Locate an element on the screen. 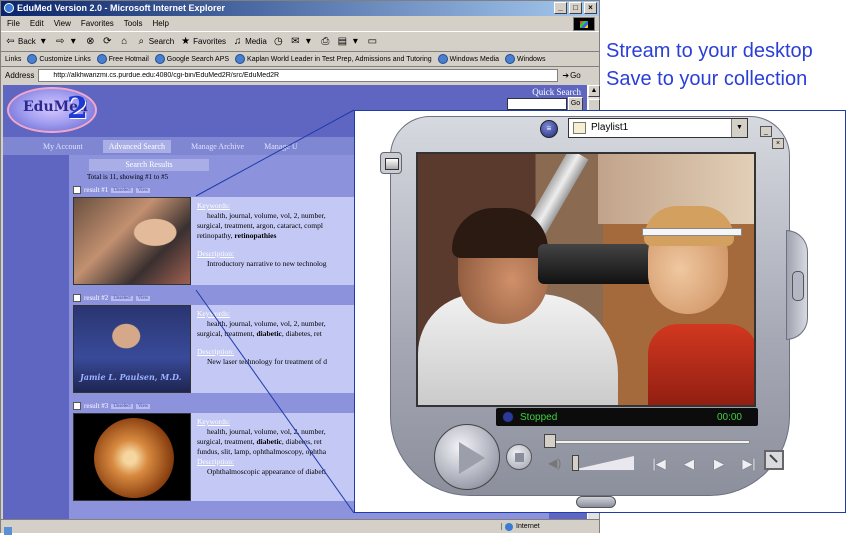 The height and width of the screenshot is (537, 855). stop-button is located at coordinates (519, 457).